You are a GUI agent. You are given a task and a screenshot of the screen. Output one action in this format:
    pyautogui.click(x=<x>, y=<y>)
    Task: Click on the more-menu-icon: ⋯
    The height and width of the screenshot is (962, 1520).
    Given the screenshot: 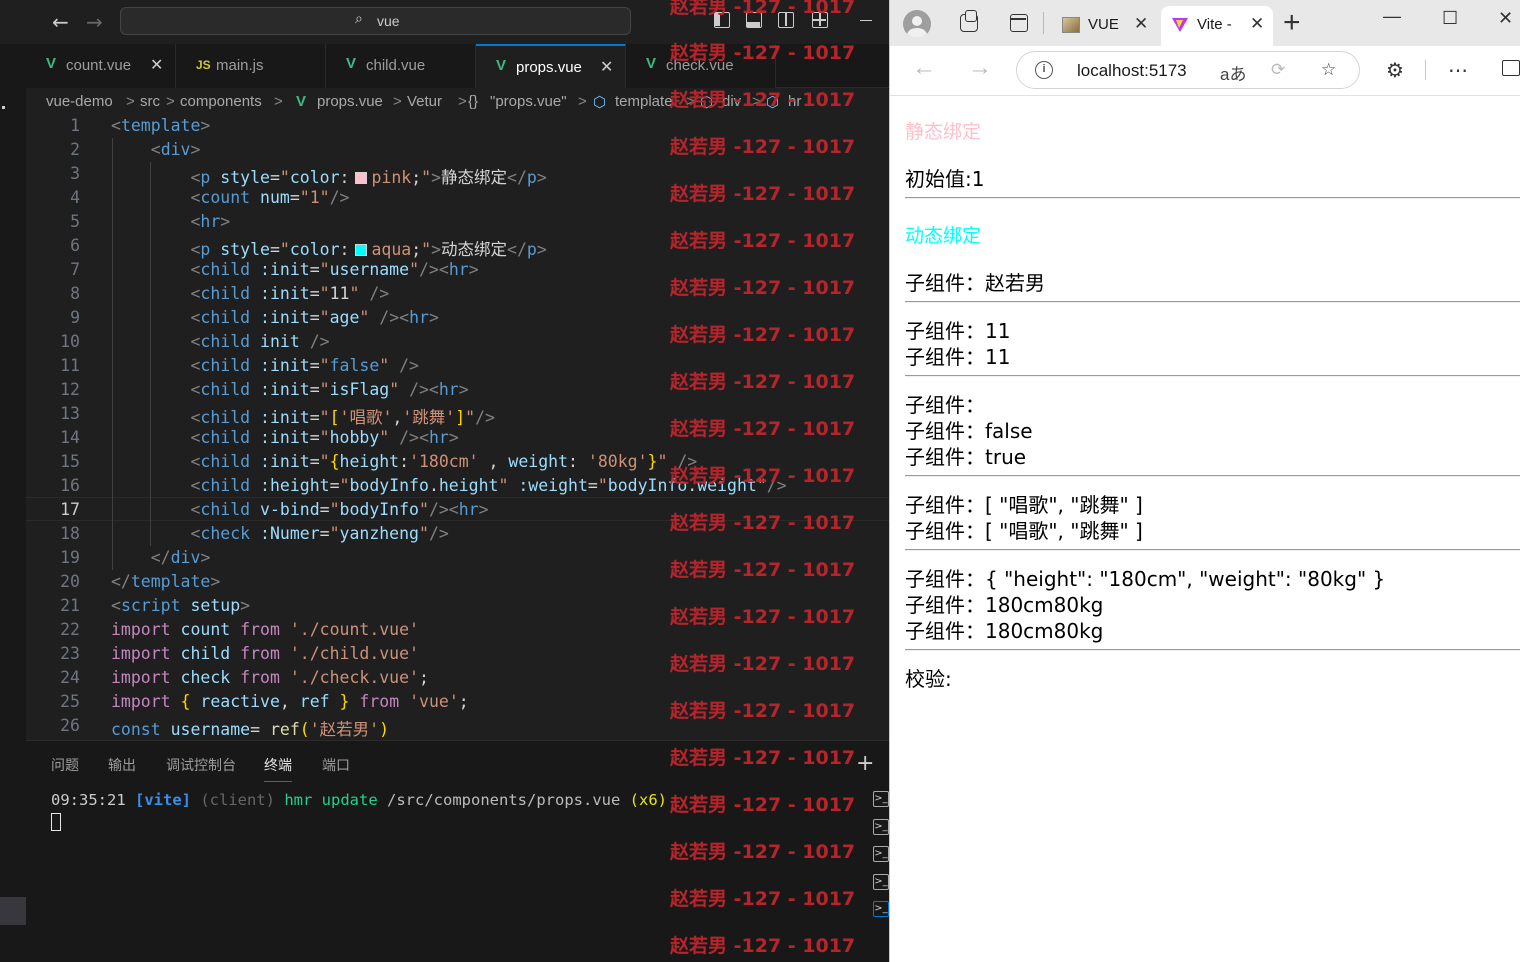 What is the action you would take?
    pyautogui.click(x=1458, y=70)
    